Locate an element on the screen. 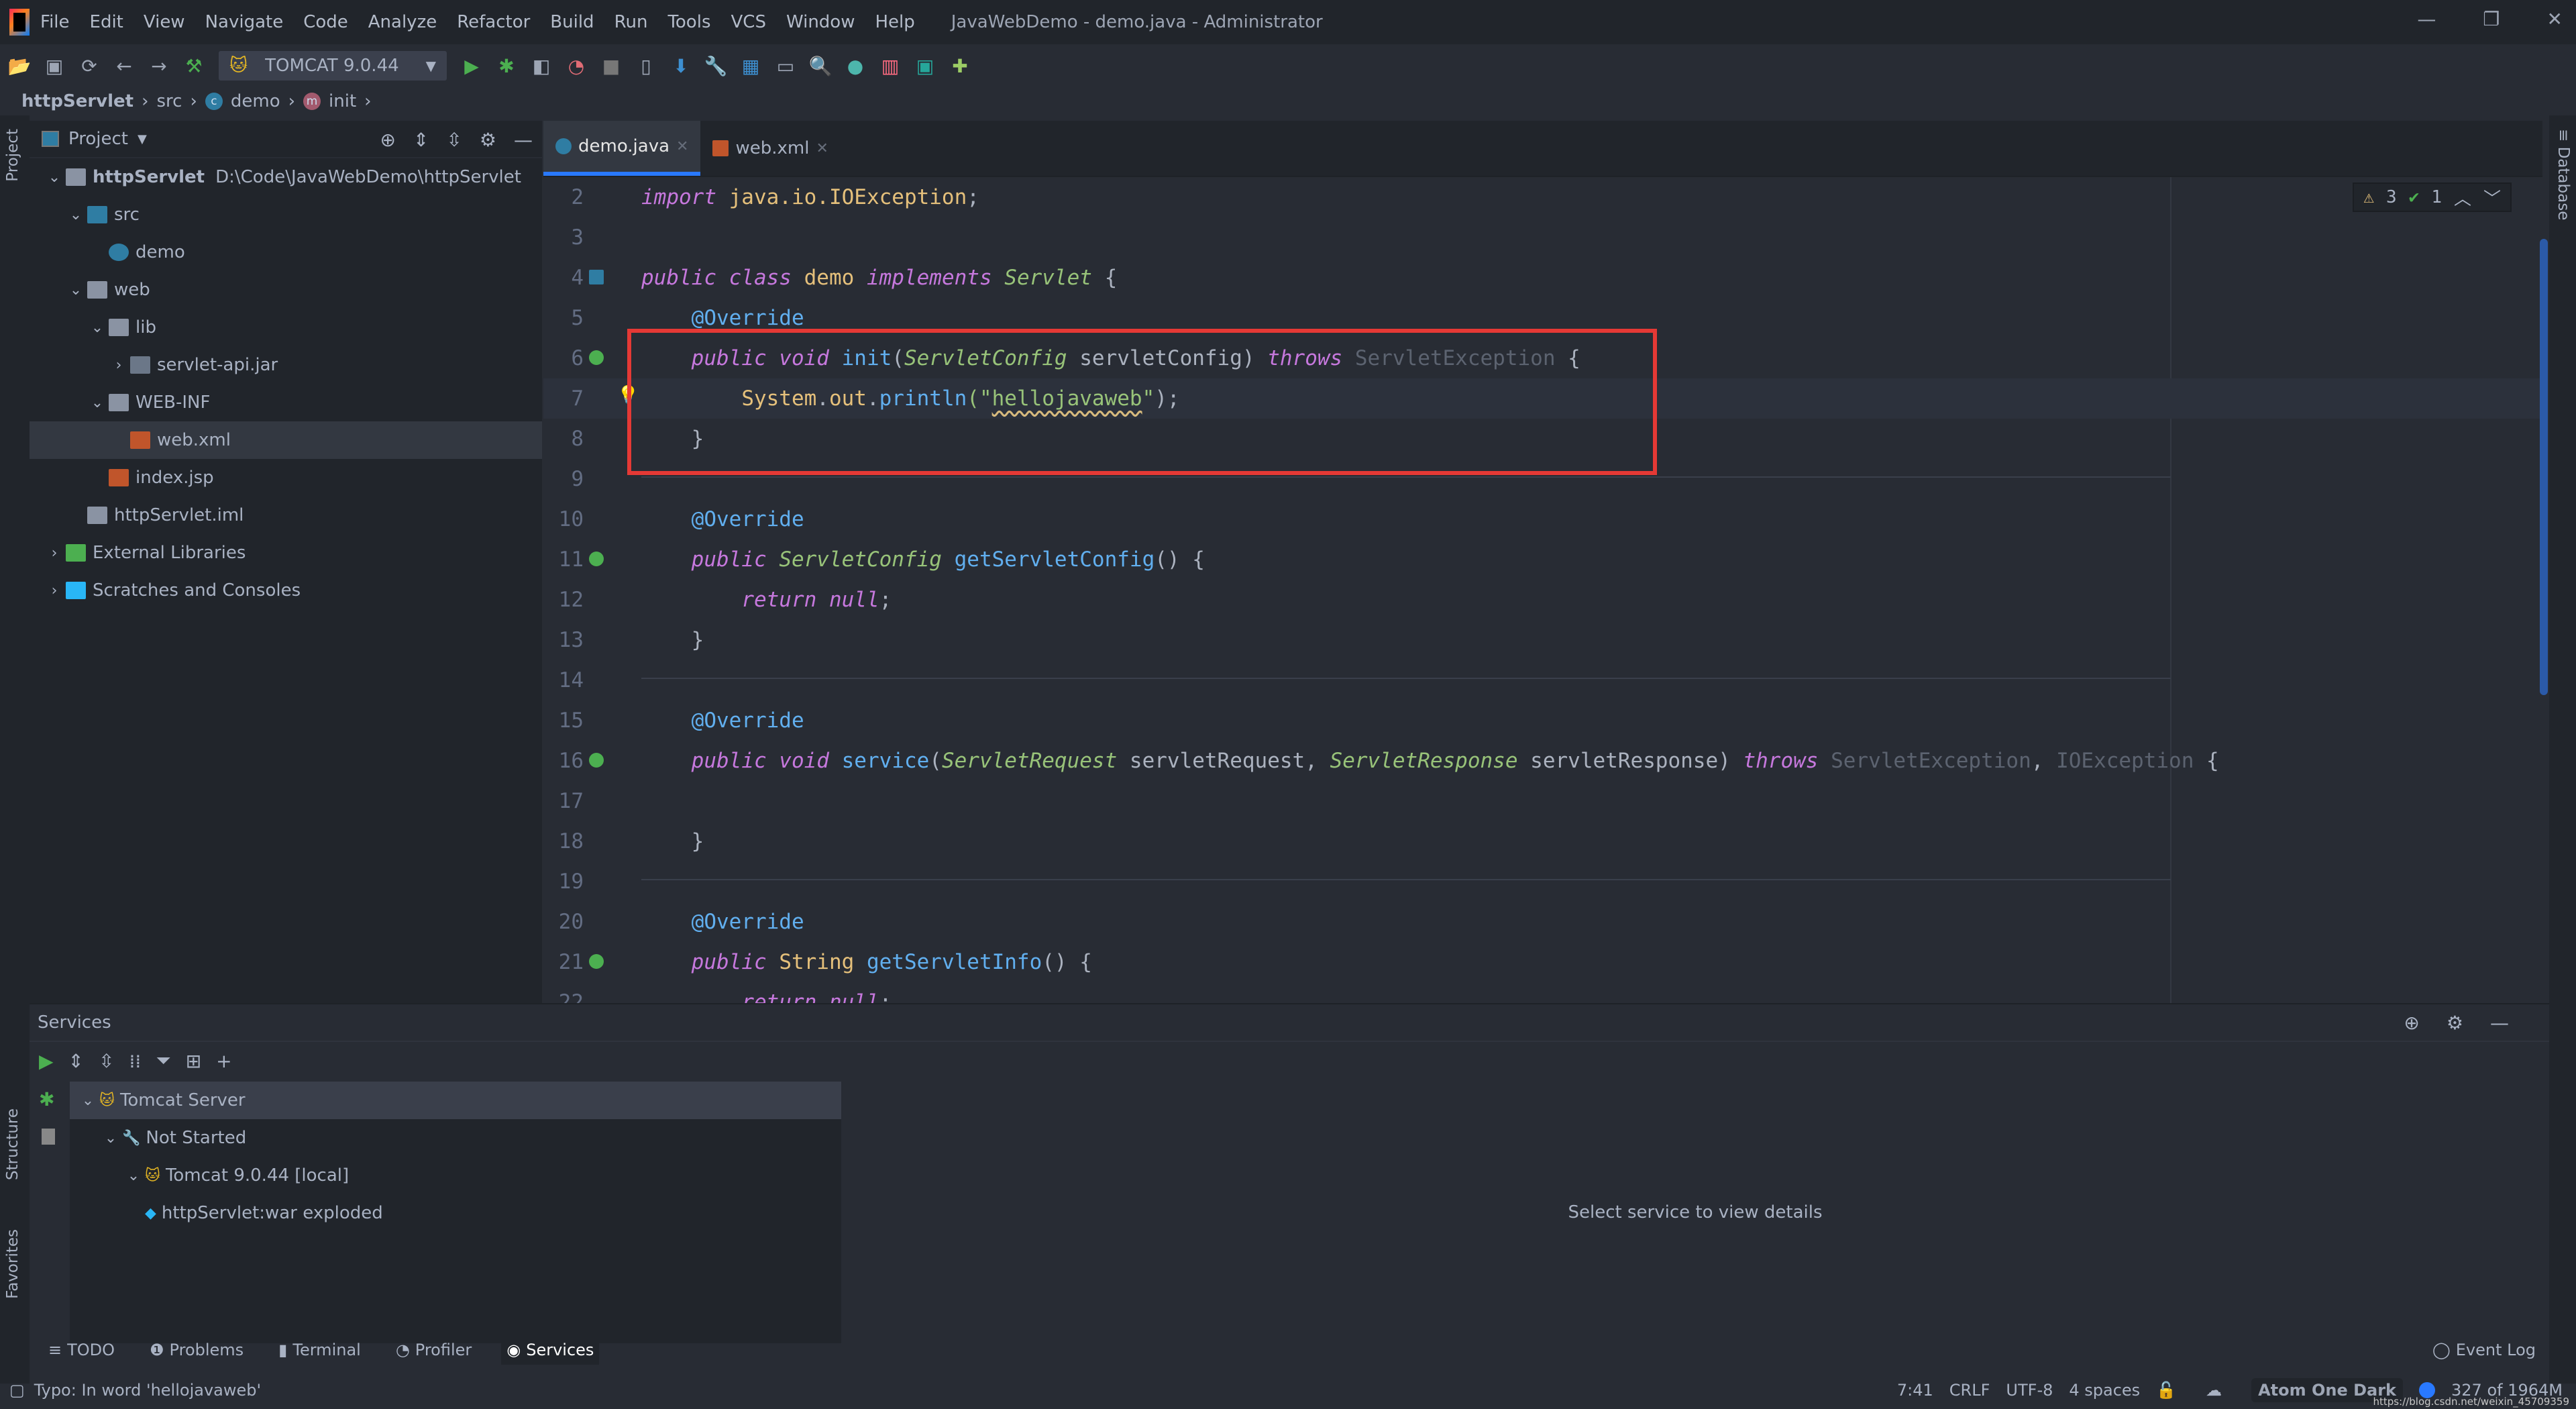 The width and height of the screenshot is (2576, 1409). previous-highlight-icon: ︿ is located at coordinates (2462, 197).